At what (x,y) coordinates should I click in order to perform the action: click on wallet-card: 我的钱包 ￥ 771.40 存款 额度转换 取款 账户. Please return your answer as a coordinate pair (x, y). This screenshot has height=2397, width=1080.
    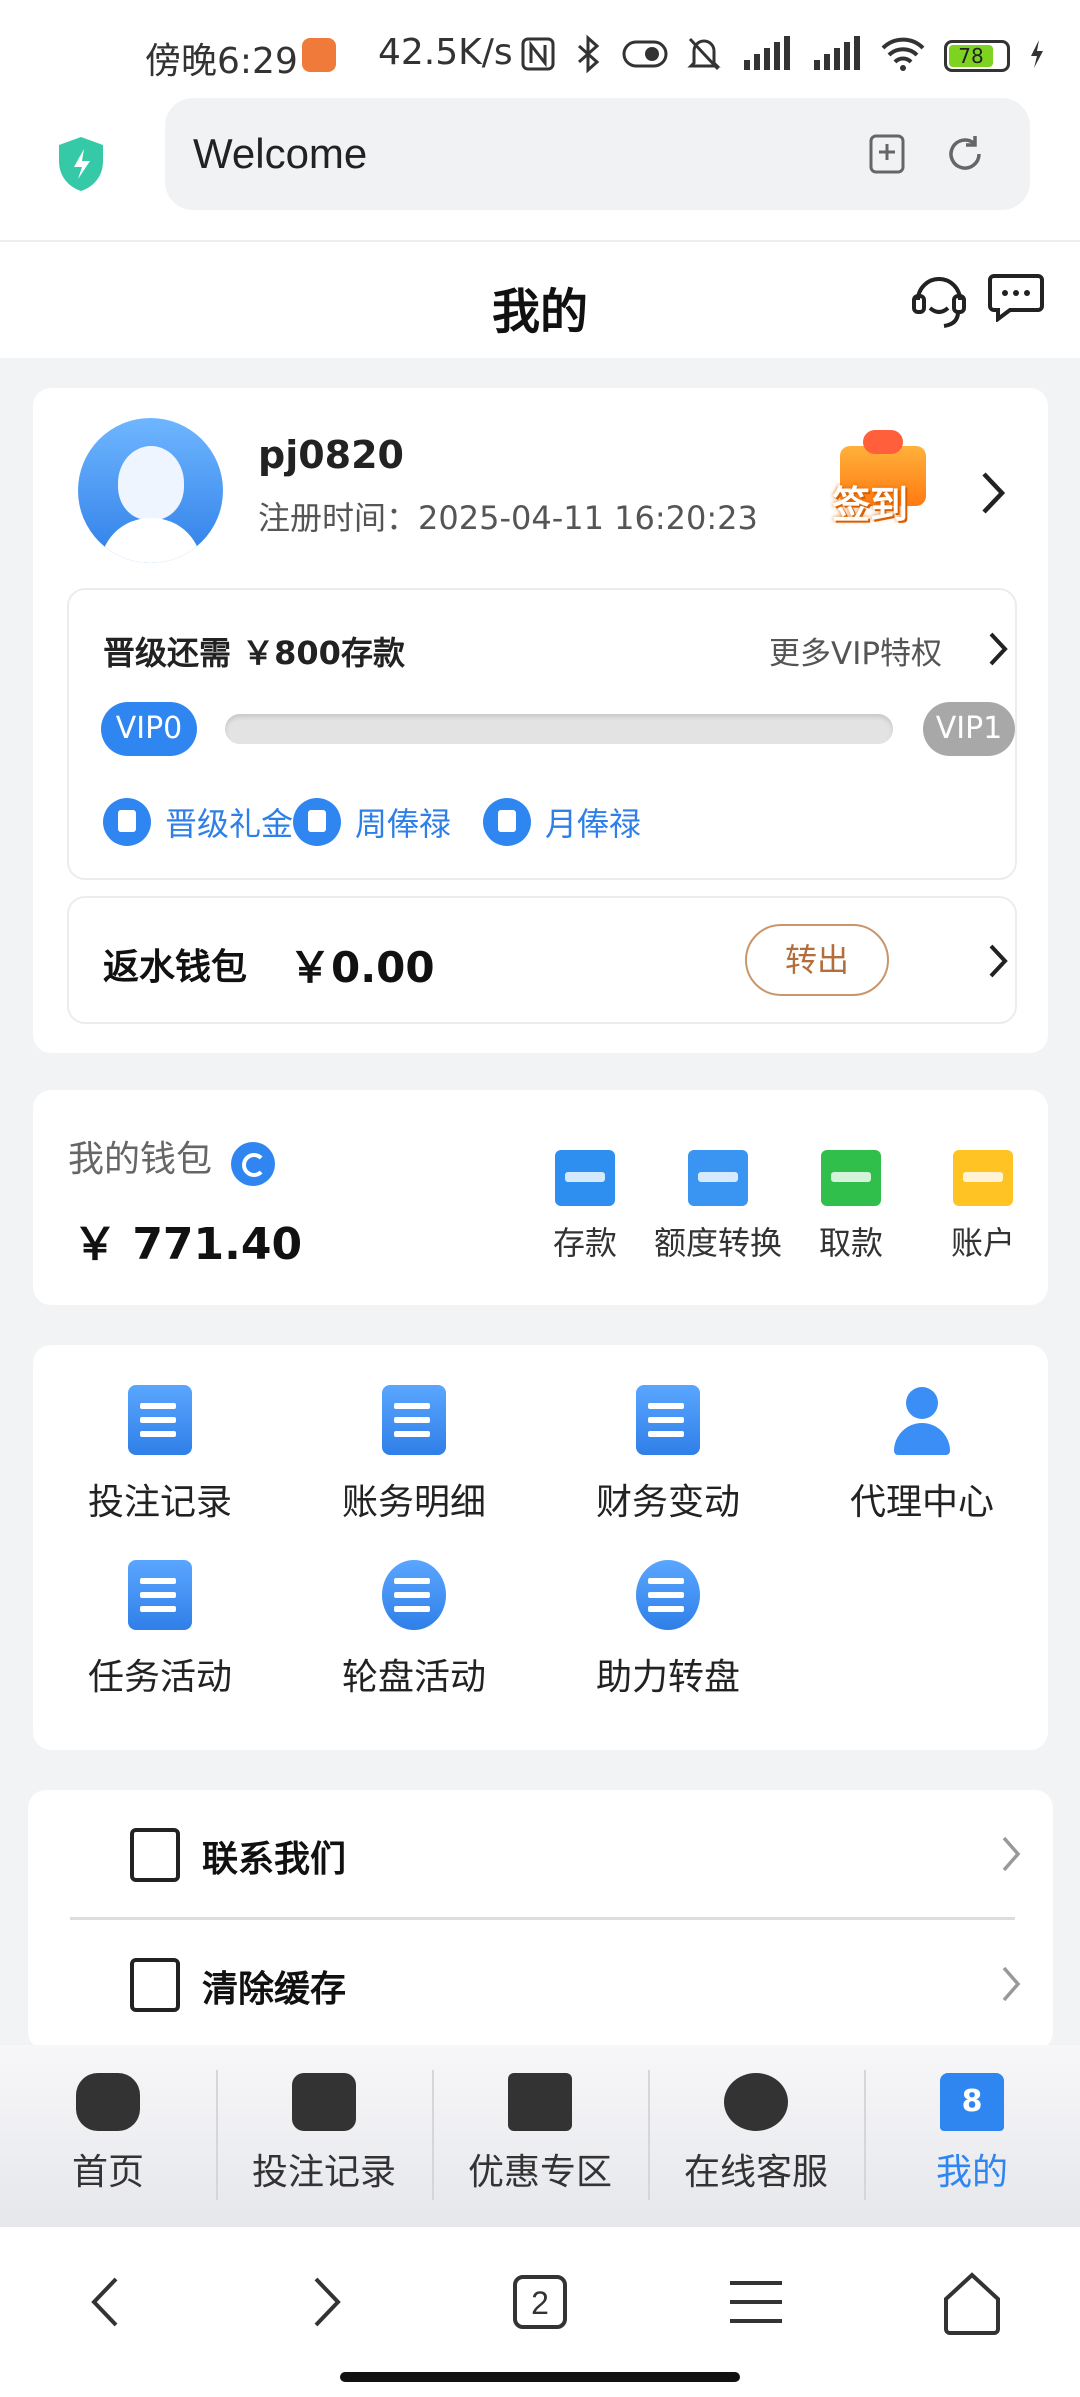
    Looking at the image, I should click on (540, 1197).